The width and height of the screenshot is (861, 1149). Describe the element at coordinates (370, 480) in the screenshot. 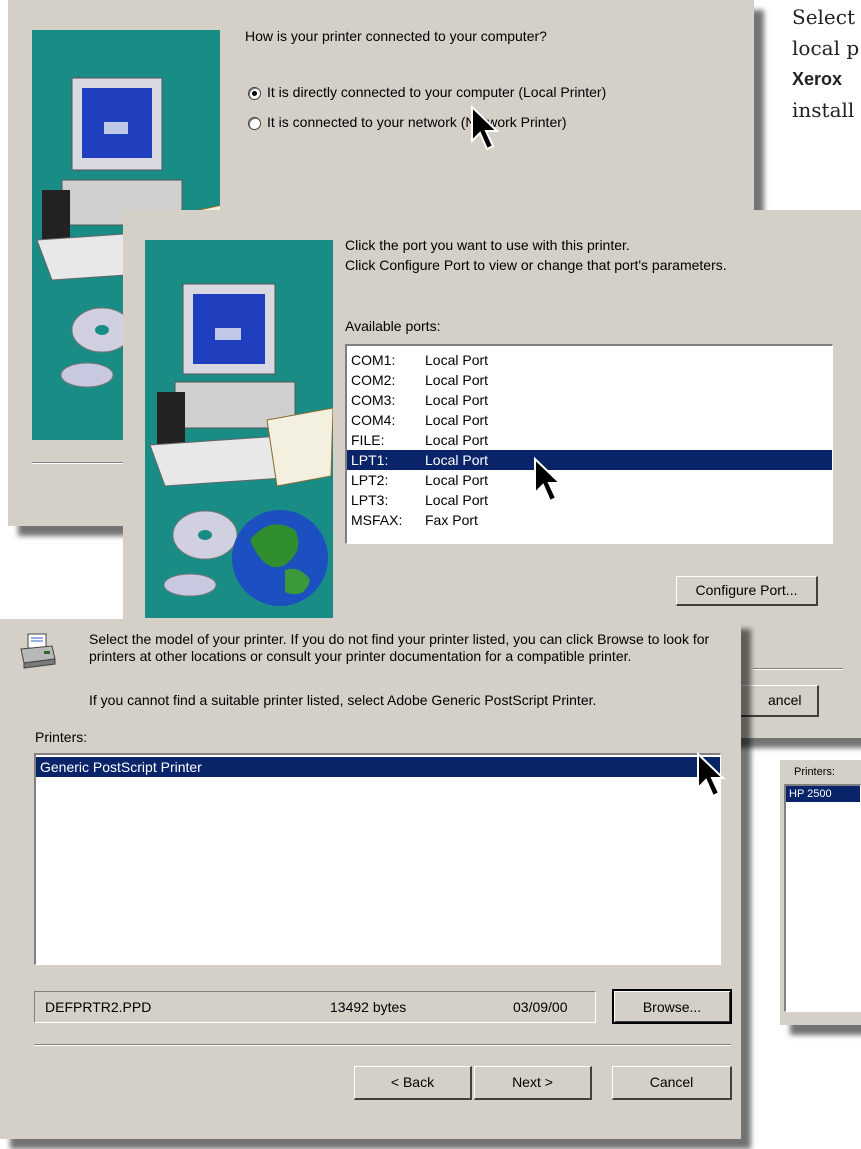

I see `port-name: LPT2:` at that location.